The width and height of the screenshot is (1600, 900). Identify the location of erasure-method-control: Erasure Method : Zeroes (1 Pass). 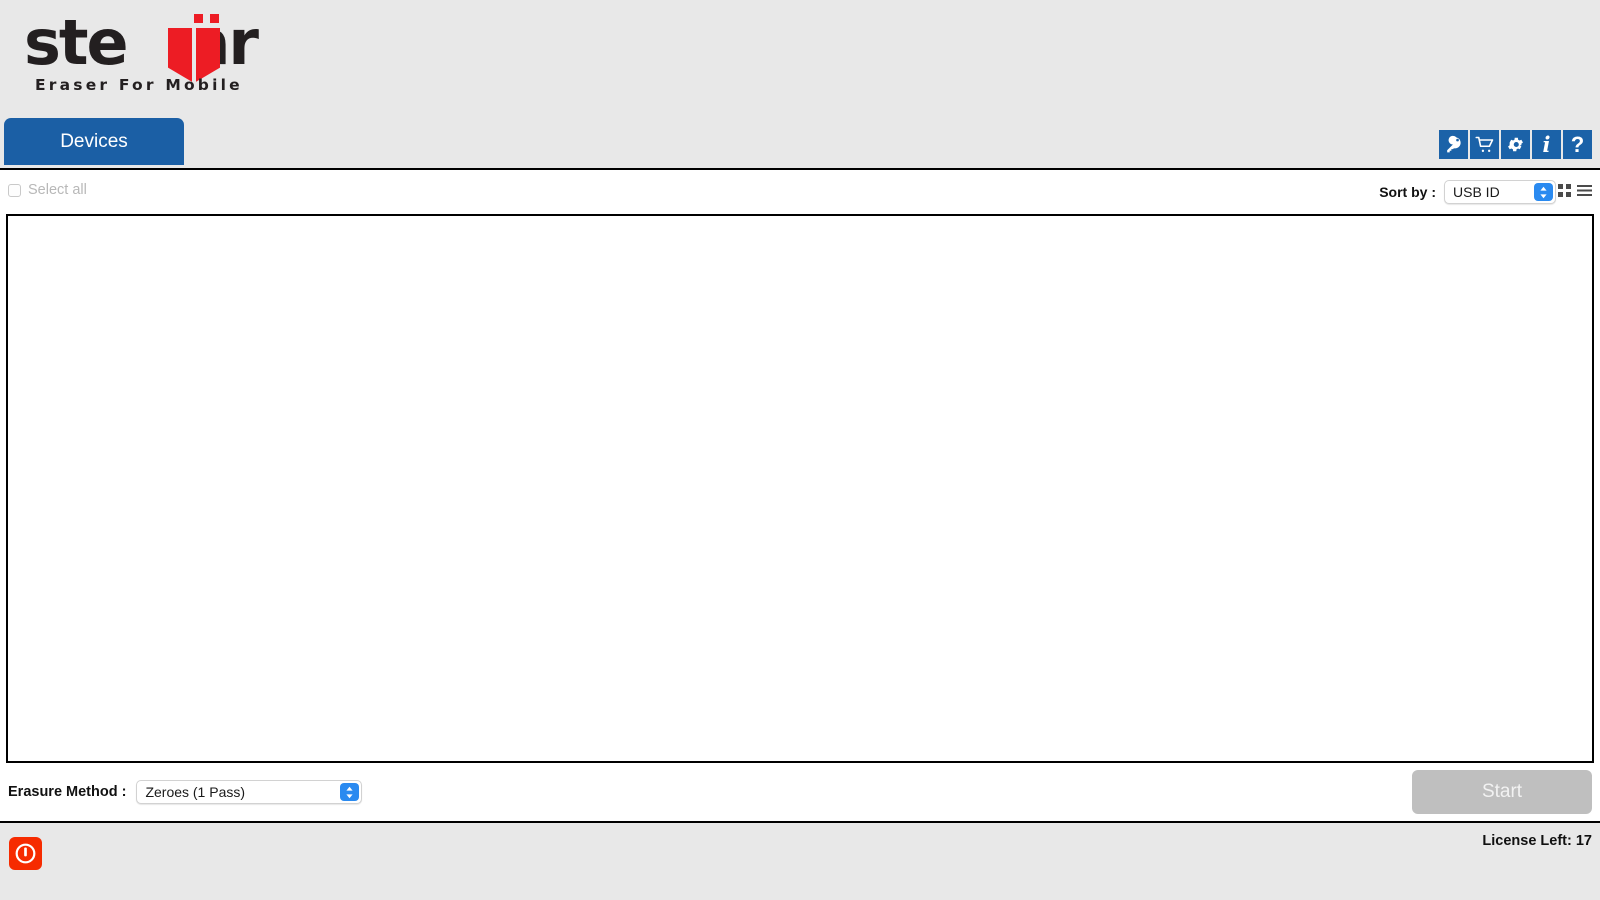
(185, 792).